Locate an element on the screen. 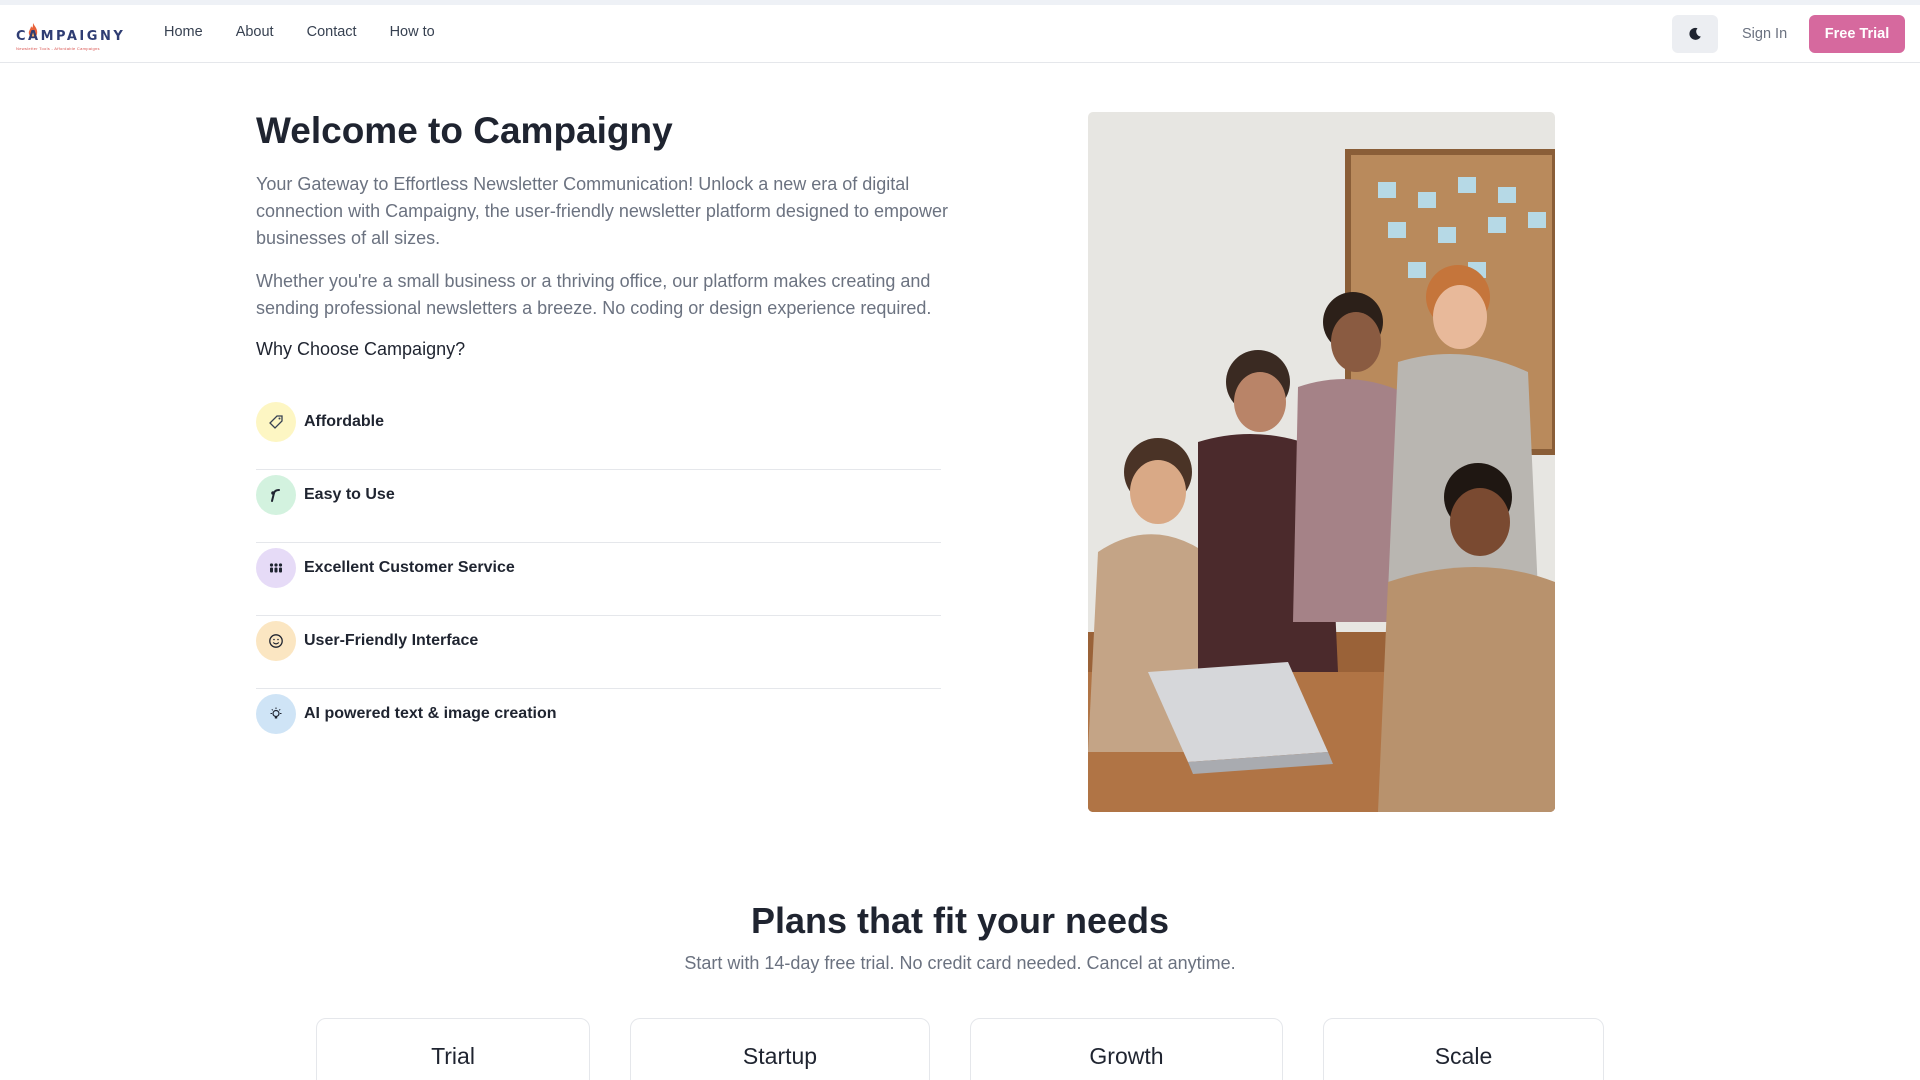  plan-card-trial: Trial is located at coordinates (453, 1049).